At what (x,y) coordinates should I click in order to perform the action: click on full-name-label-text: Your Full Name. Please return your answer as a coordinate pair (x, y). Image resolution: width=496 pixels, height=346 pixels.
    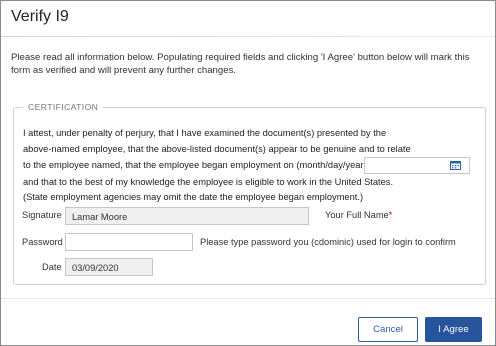
    Looking at the image, I should click on (357, 215).